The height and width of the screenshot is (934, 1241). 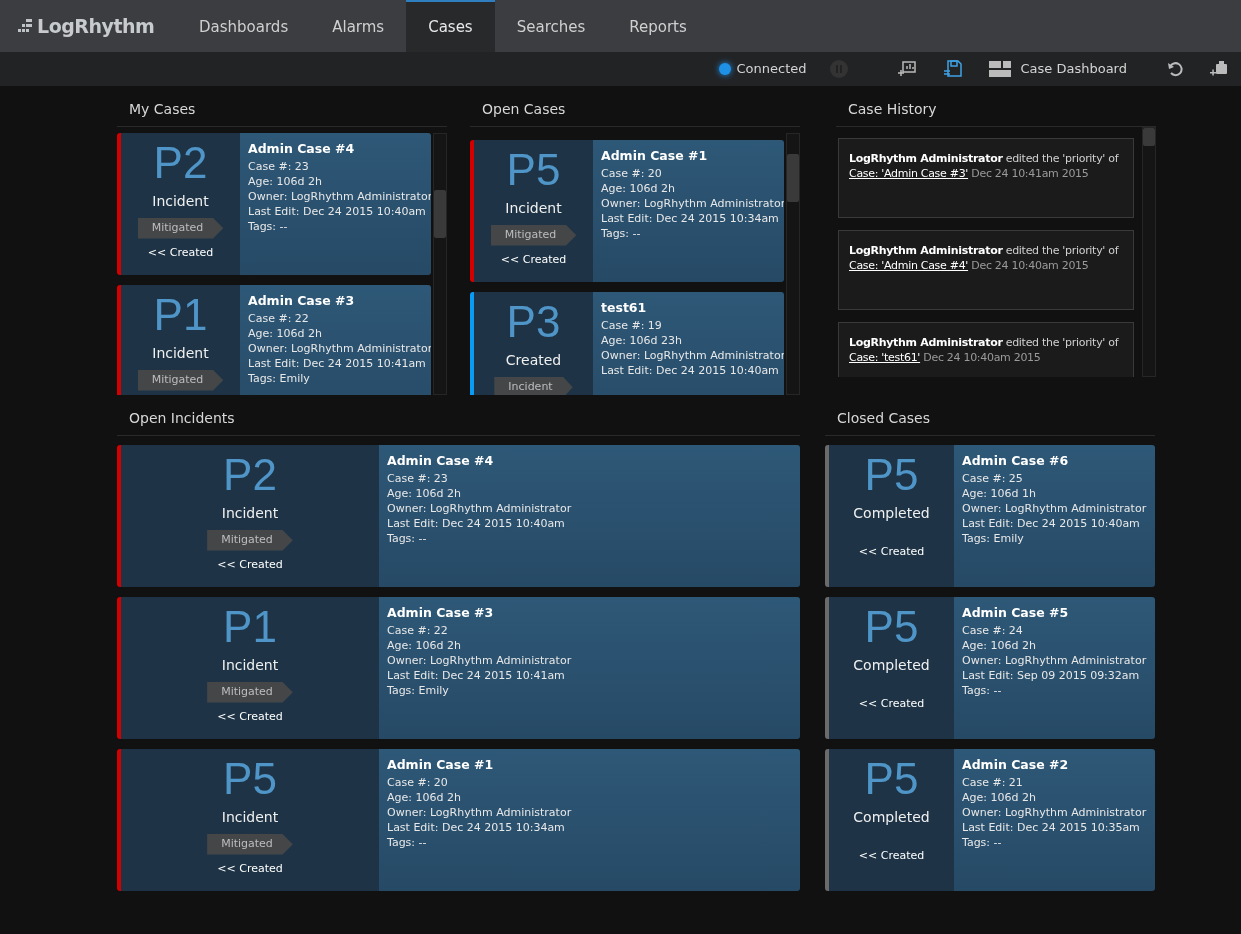 What do you see at coordinates (909, 173) in the screenshot?
I see `case-link: Case: 'Admin Case #3'` at bounding box center [909, 173].